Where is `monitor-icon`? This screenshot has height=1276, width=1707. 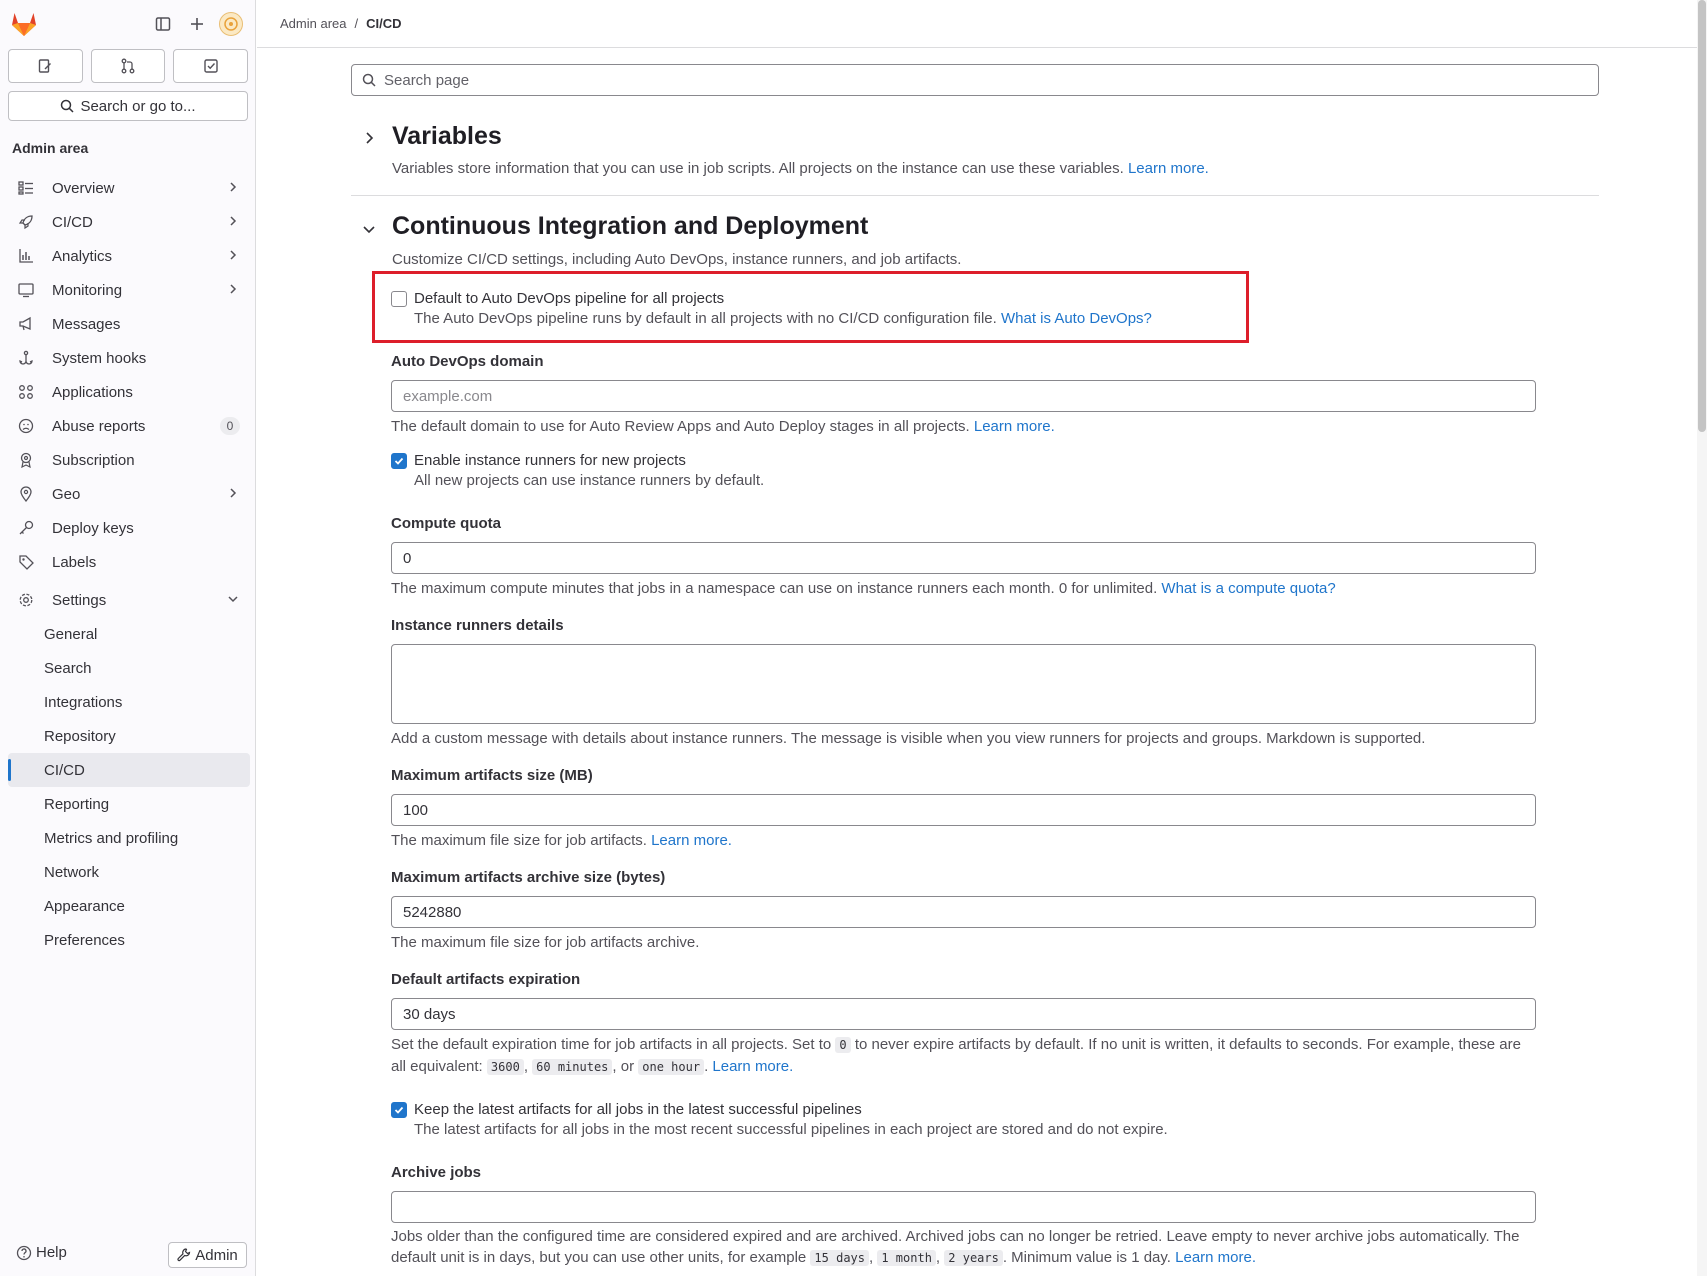
monitor-icon is located at coordinates (26, 290).